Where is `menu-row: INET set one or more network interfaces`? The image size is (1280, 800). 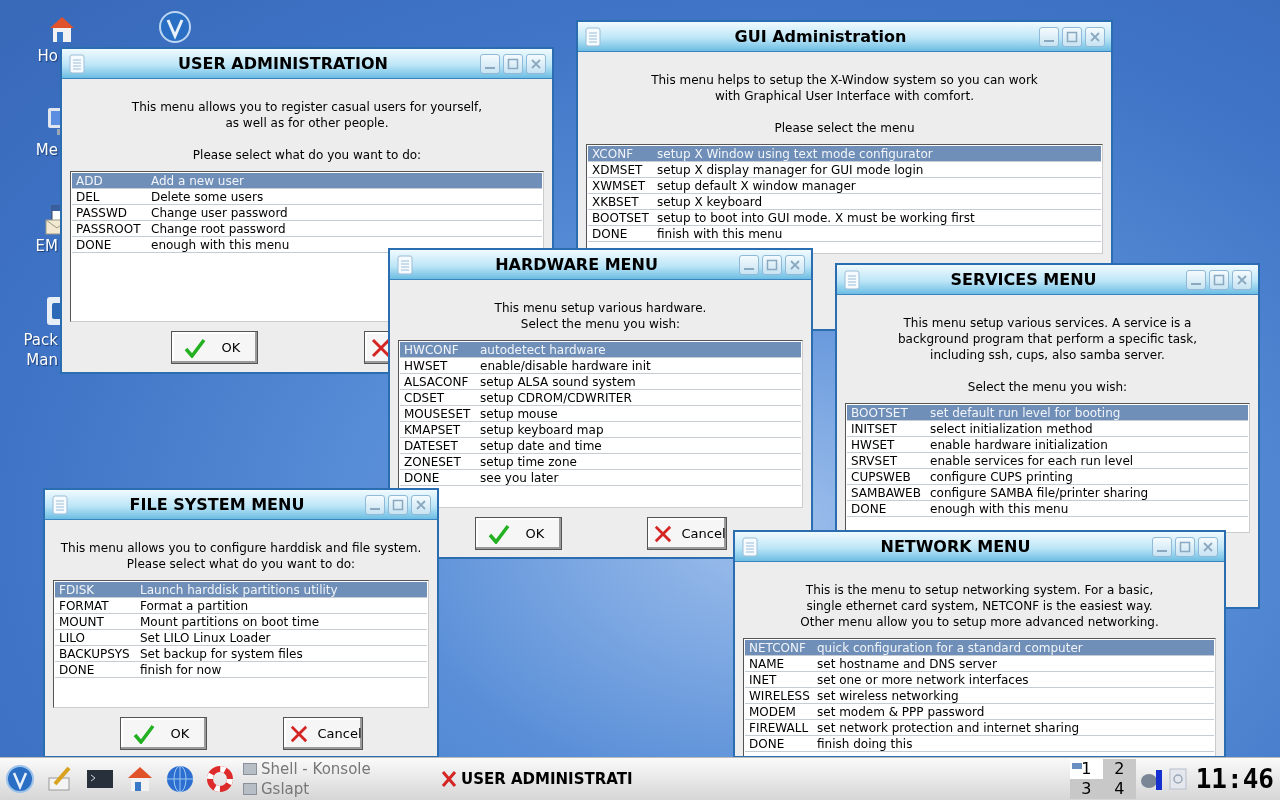 menu-row: INET set one or more network interfaces is located at coordinates (979, 680).